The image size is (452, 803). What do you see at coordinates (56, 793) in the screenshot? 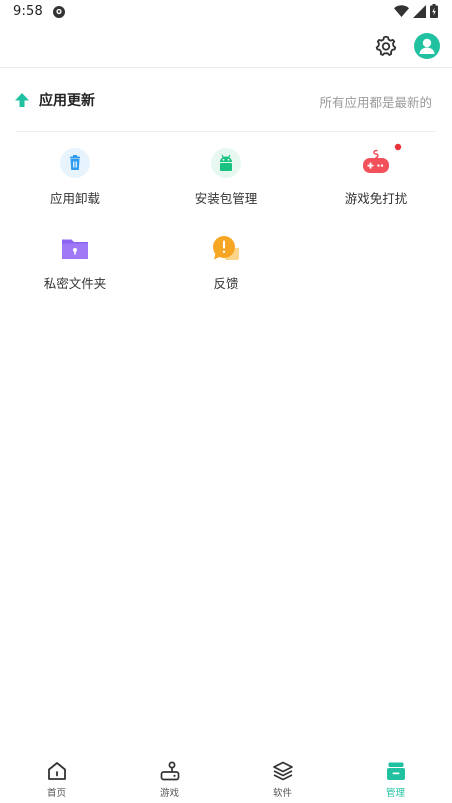
I see `nav-label: 首页` at bounding box center [56, 793].